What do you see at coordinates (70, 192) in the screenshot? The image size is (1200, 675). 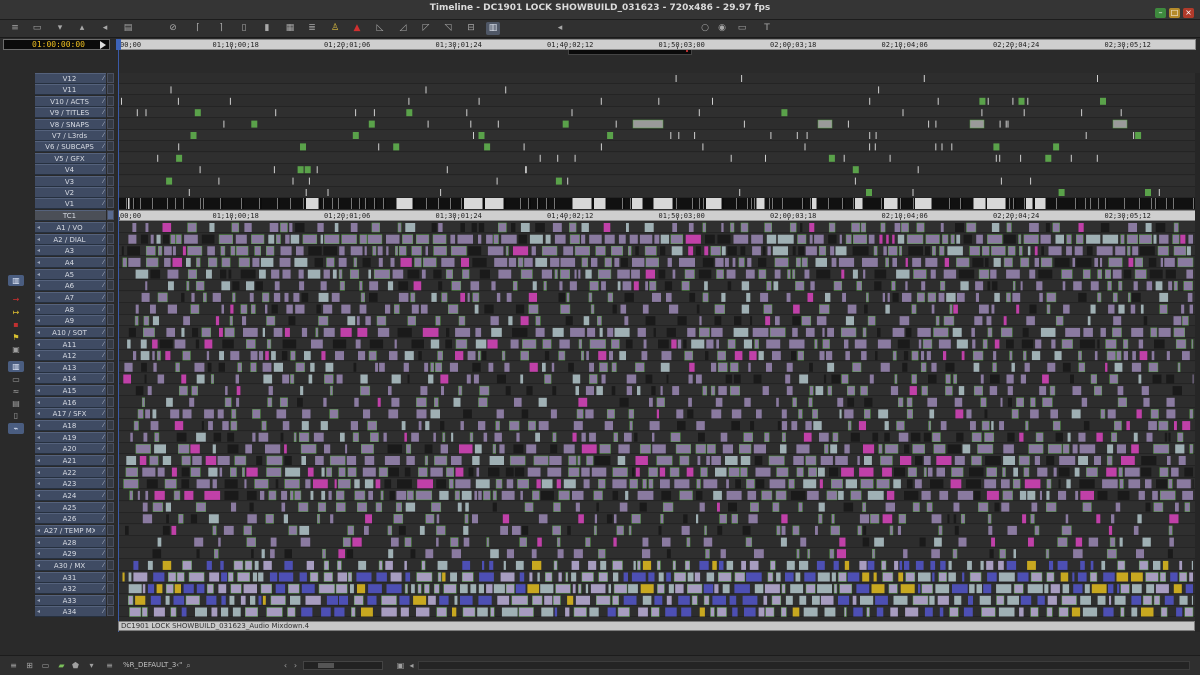 I see `track-header-v2: V2 ⁄` at bounding box center [70, 192].